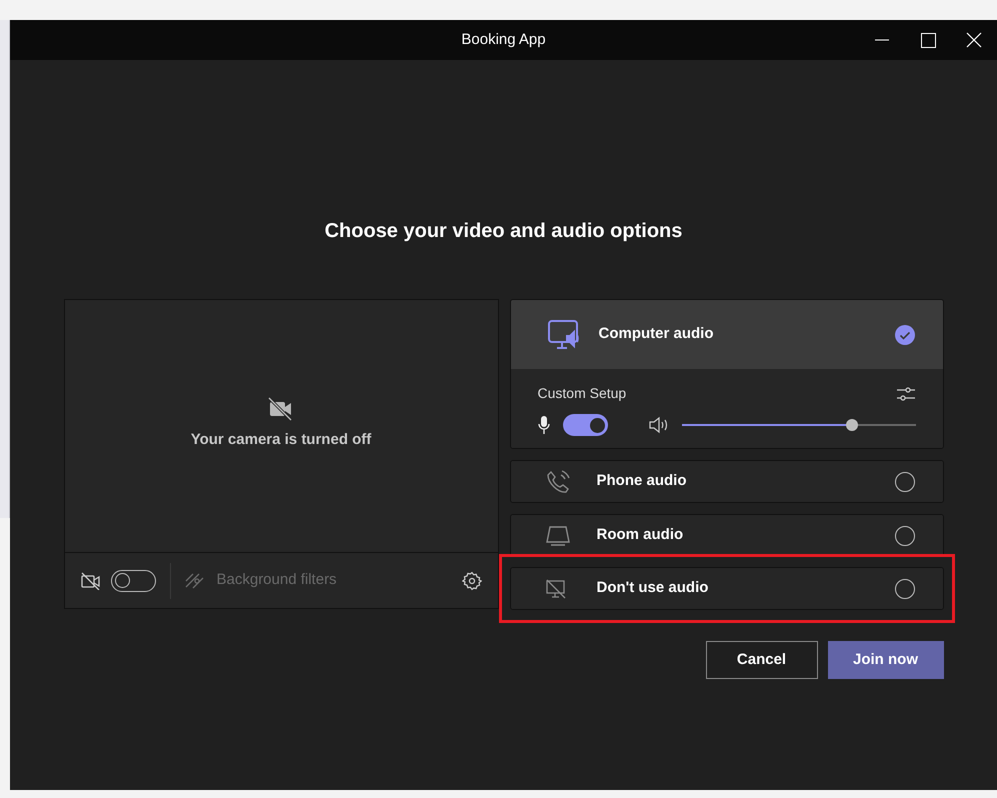 The image size is (997, 798). I want to click on window-title: Booking App, so click(503, 40).